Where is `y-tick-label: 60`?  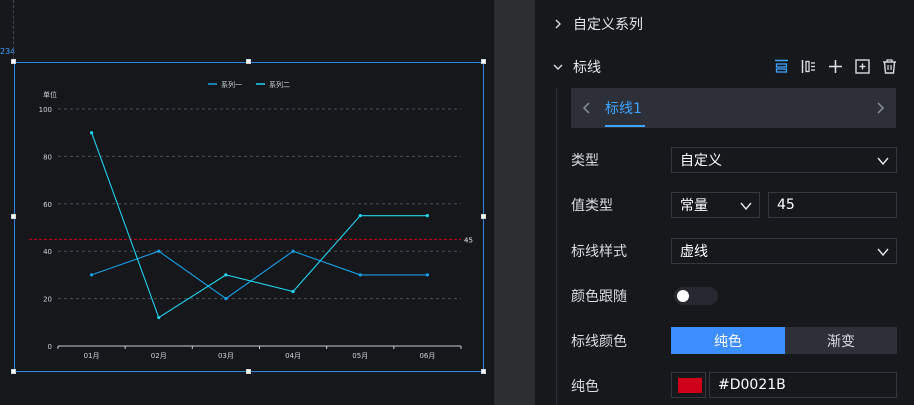
y-tick-label: 60 is located at coordinates (47, 205).